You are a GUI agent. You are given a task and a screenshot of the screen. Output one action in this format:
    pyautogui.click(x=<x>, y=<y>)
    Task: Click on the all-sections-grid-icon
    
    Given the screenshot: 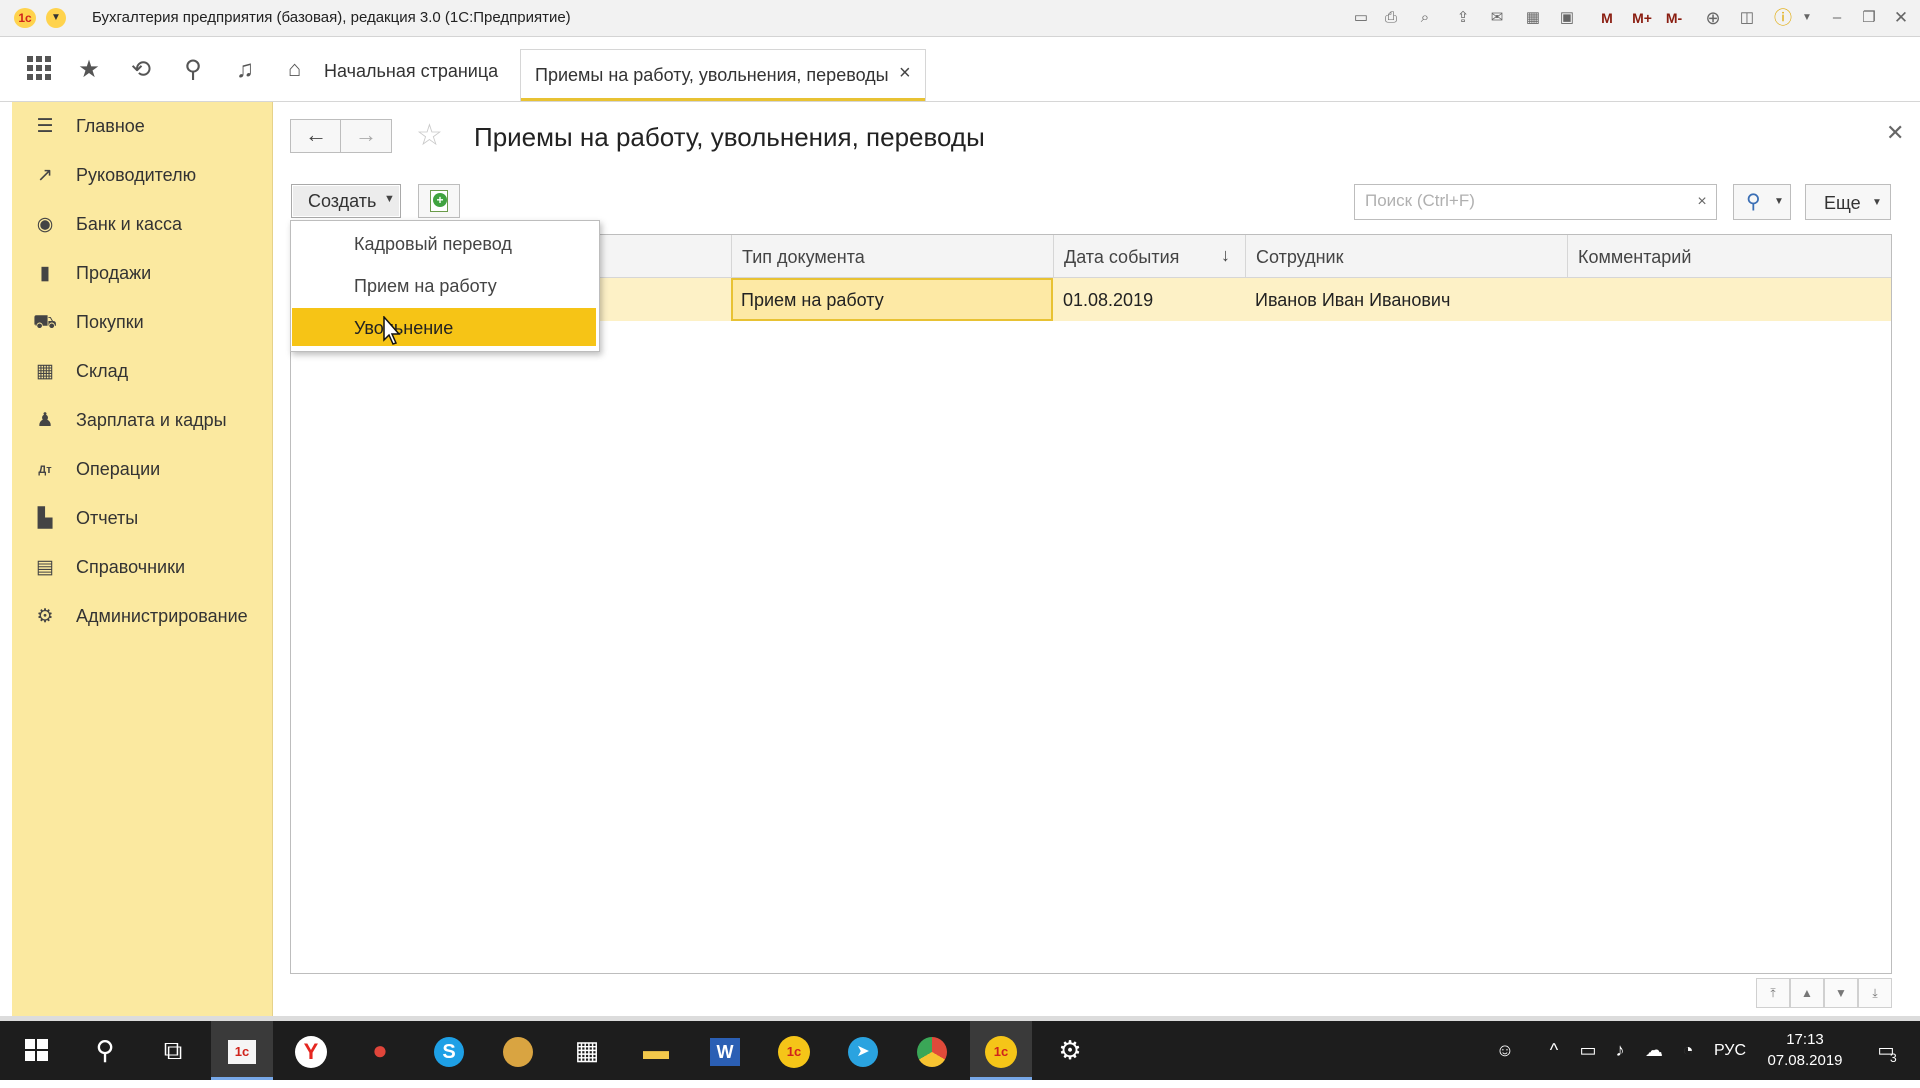 What is the action you would take?
    pyautogui.click(x=39, y=70)
    